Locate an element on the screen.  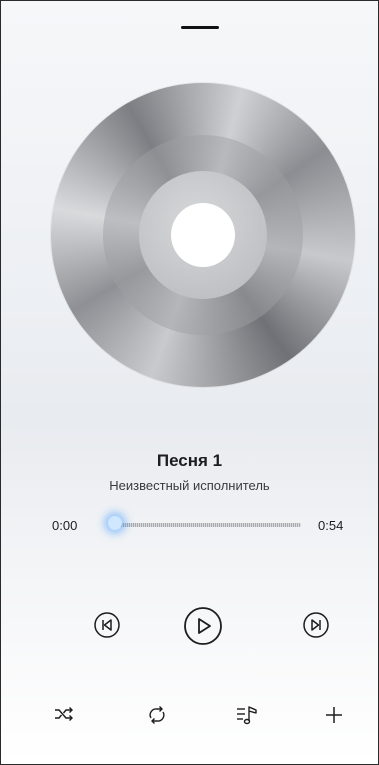
shuffle-button is located at coordinates (64, 714).